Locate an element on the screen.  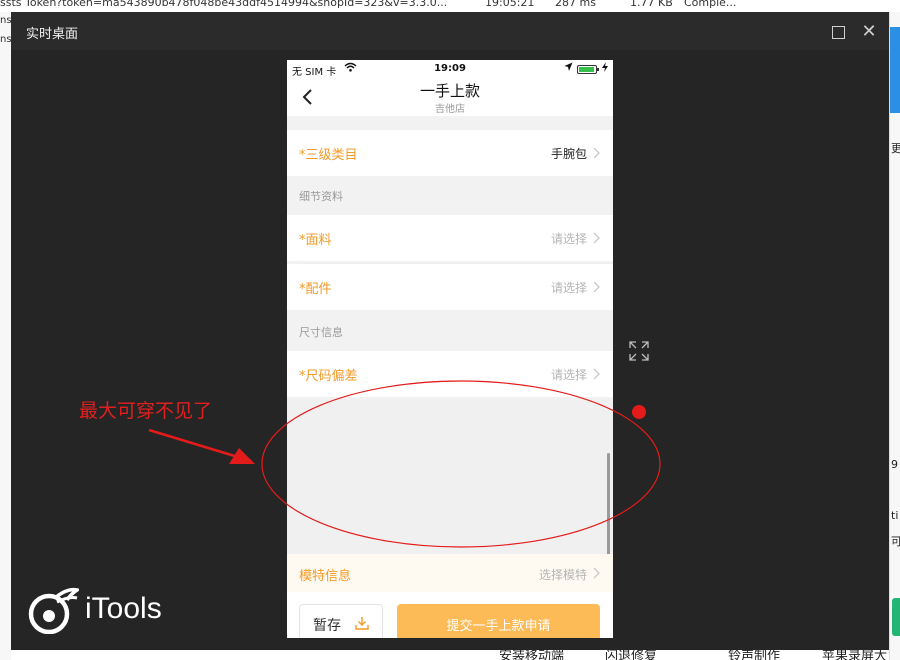
download-icon is located at coordinates (362, 623).